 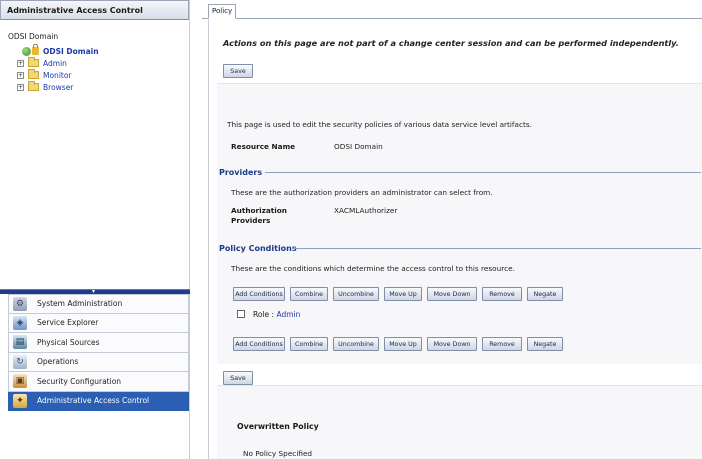 What do you see at coordinates (288, 314) in the screenshot?
I see `role-value-link: Admin` at bounding box center [288, 314].